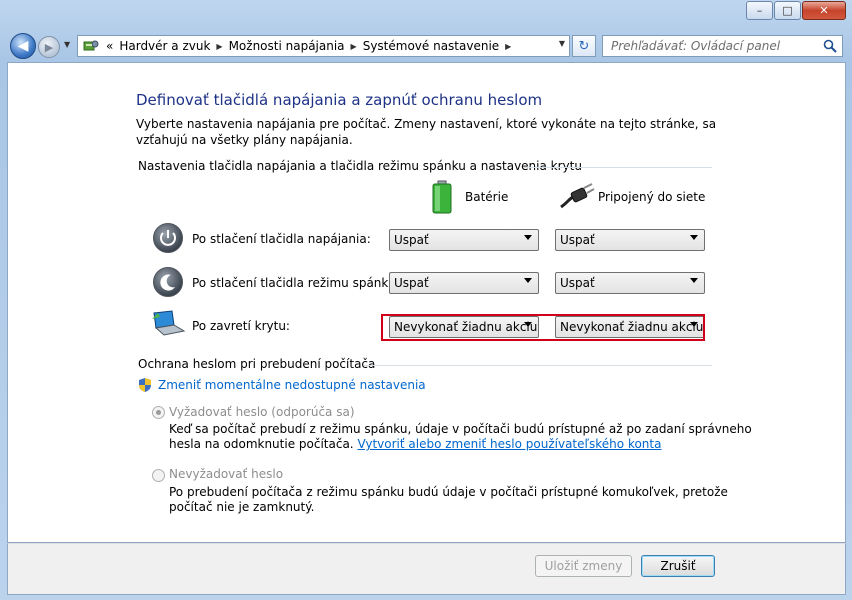 Image resolution: width=852 pixels, height=600 pixels. I want to click on refresh-button: ↻, so click(584, 46).